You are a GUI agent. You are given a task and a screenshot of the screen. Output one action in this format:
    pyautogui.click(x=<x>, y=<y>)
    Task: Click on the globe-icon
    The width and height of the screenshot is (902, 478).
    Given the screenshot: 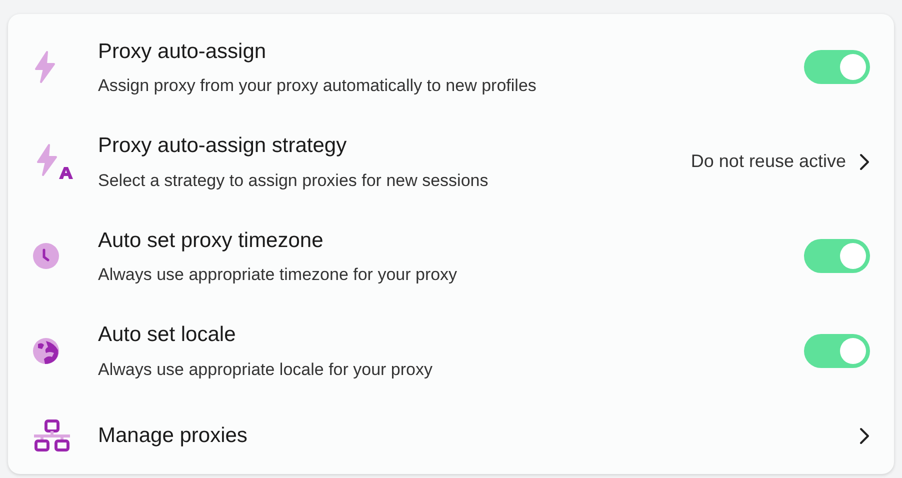 What is the action you would take?
    pyautogui.click(x=46, y=350)
    